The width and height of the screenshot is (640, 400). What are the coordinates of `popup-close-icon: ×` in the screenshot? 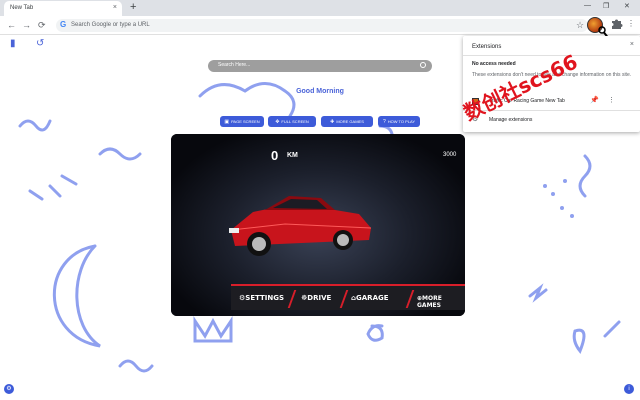 It's located at (632, 44).